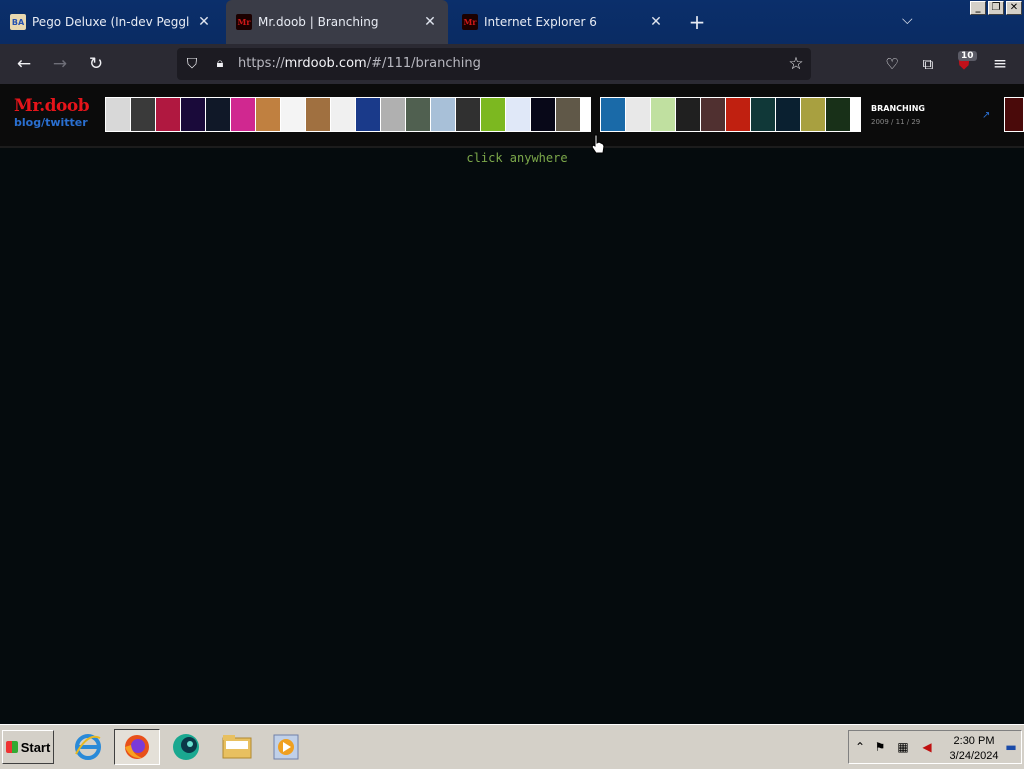  I want to click on tab-mrdoob: Mr Mr.doob | Branching ✕, so click(337, 22).